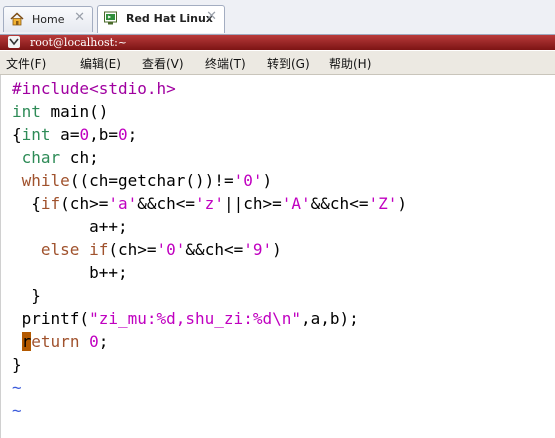  What do you see at coordinates (17, 19) in the screenshot?
I see `home-icon` at bounding box center [17, 19].